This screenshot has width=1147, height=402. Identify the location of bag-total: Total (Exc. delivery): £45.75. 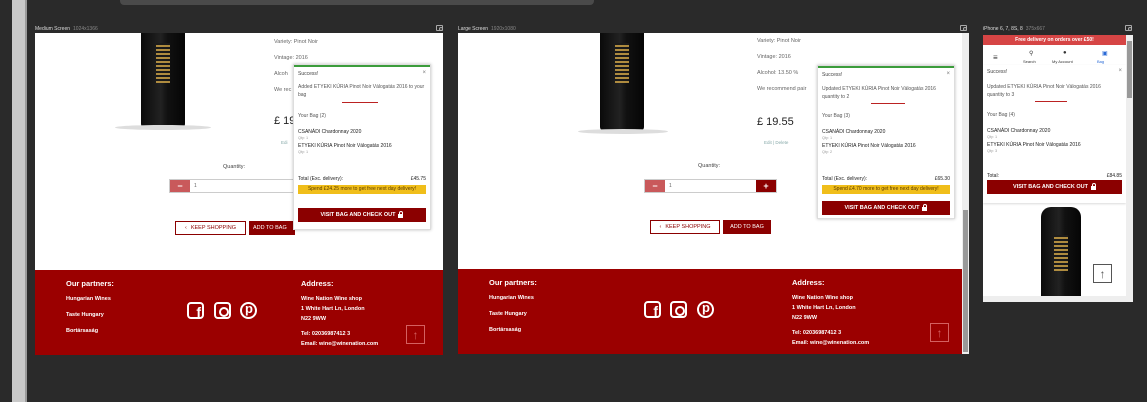
(362, 179).